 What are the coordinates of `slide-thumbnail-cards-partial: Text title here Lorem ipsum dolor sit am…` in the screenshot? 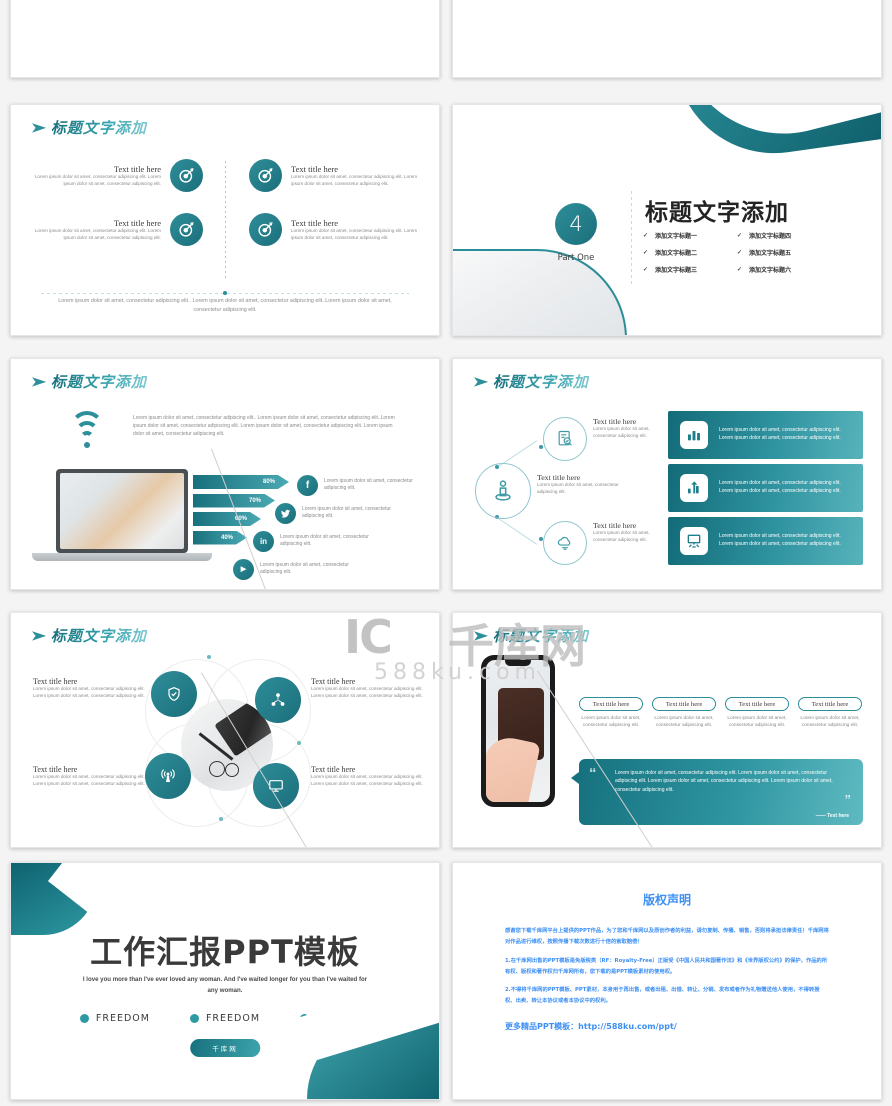 It's located at (667, 39).